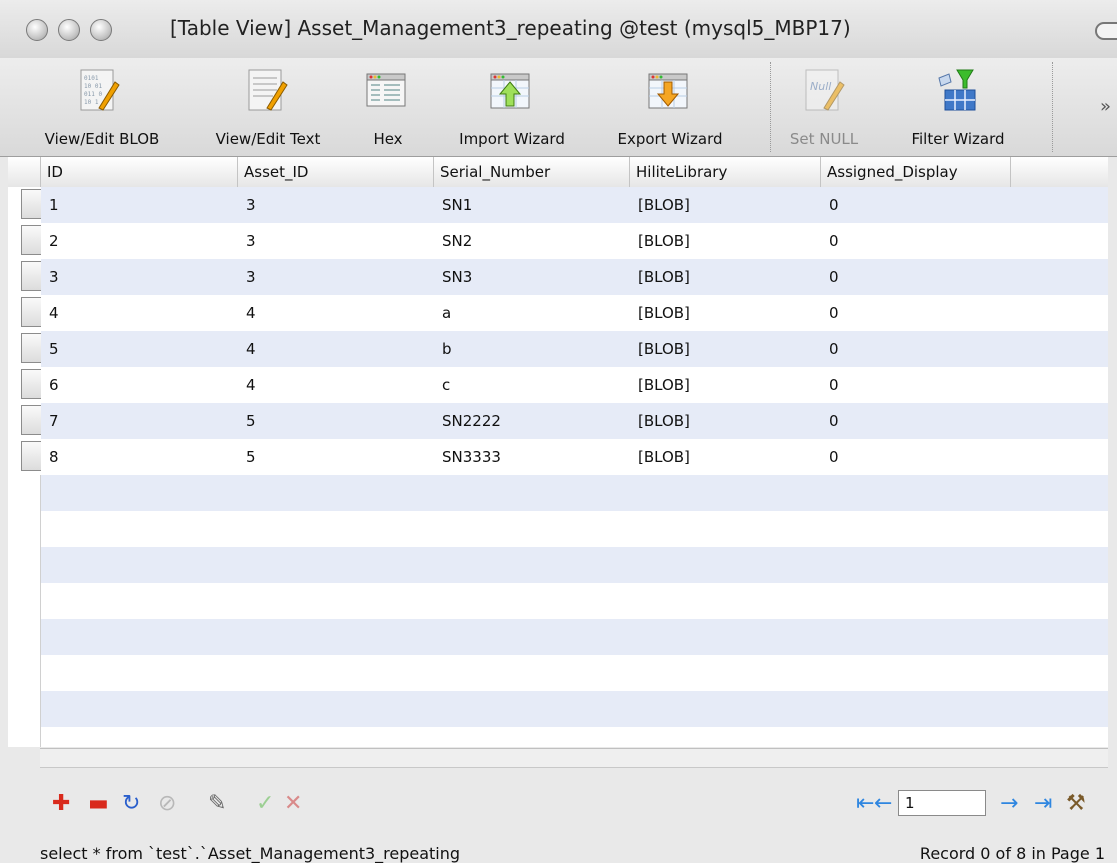 The width and height of the screenshot is (1117, 863). Describe the element at coordinates (50, 421) in the screenshot. I see `cell-id: 7` at that location.